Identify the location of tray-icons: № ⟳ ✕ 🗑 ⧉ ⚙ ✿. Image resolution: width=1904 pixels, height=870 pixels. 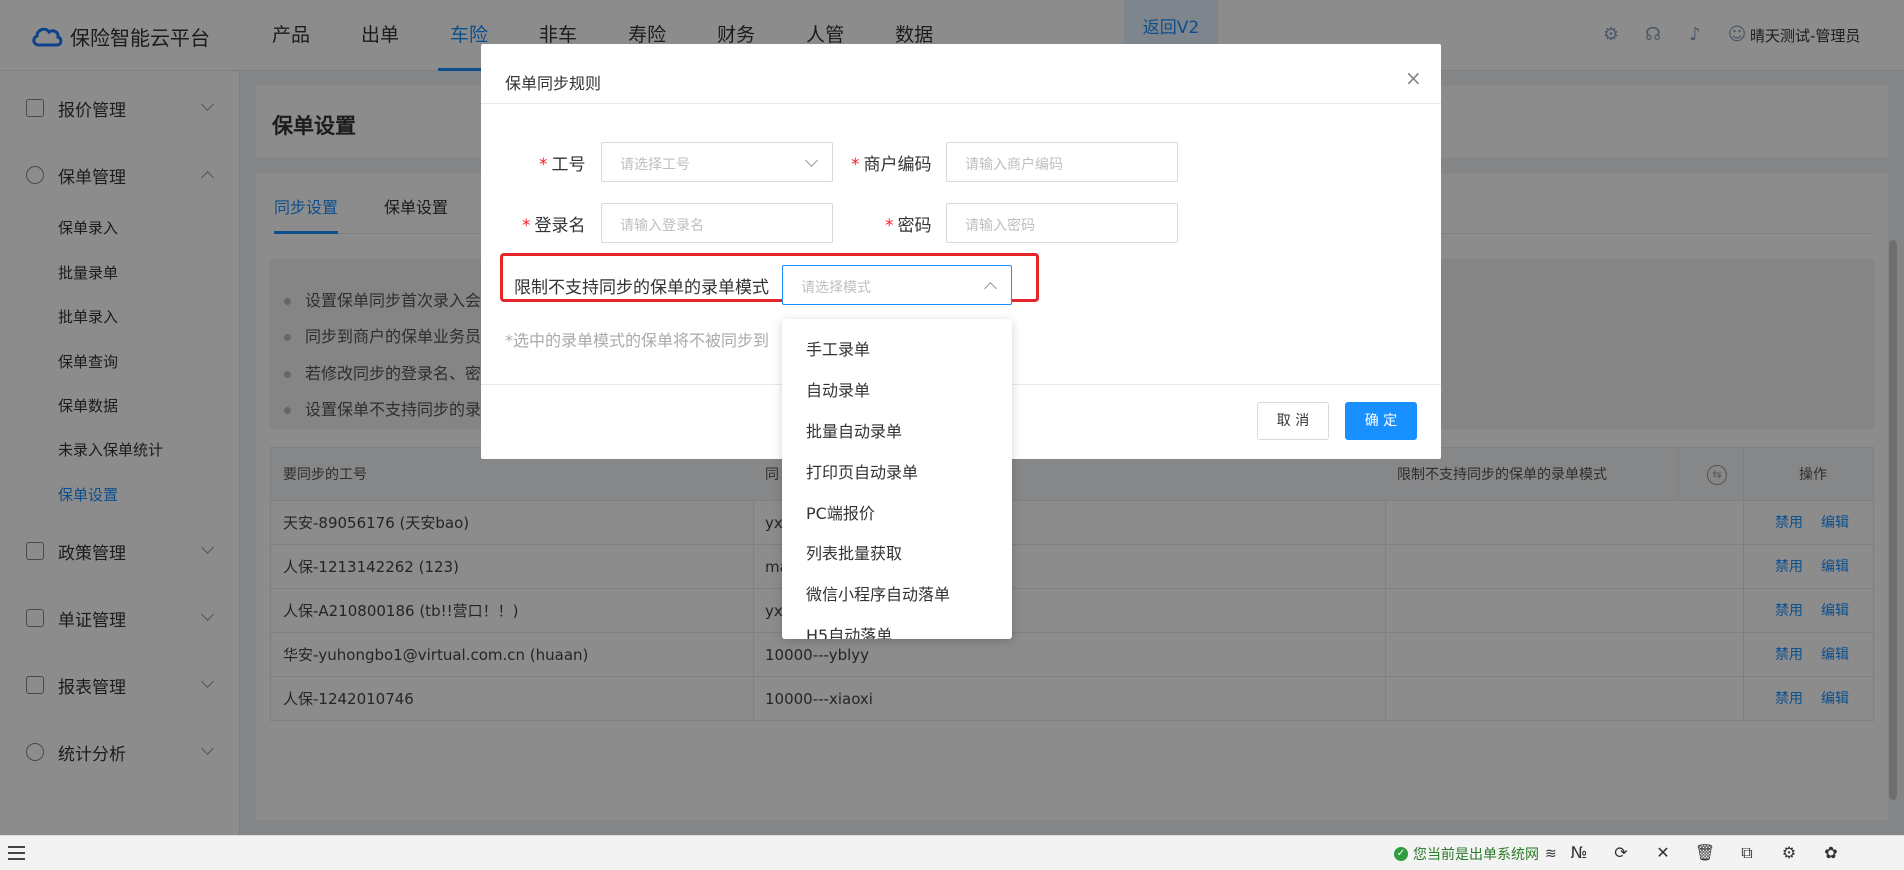
(1715, 853).